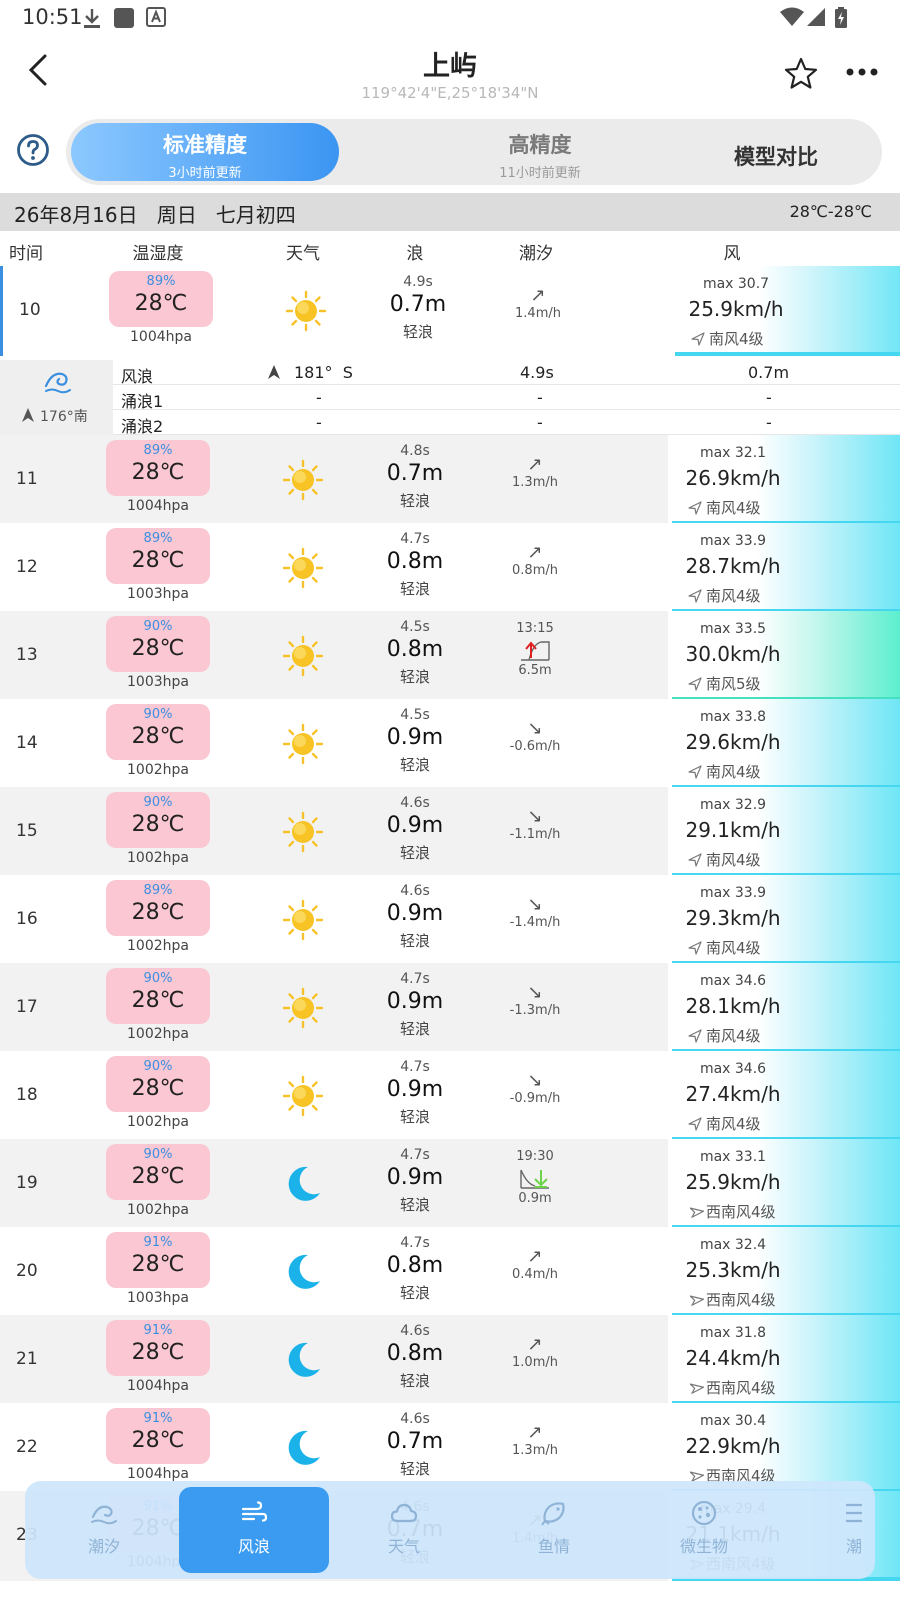  What do you see at coordinates (801, 74) in the screenshot?
I see `favorite-star-icon` at bounding box center [801, 74].